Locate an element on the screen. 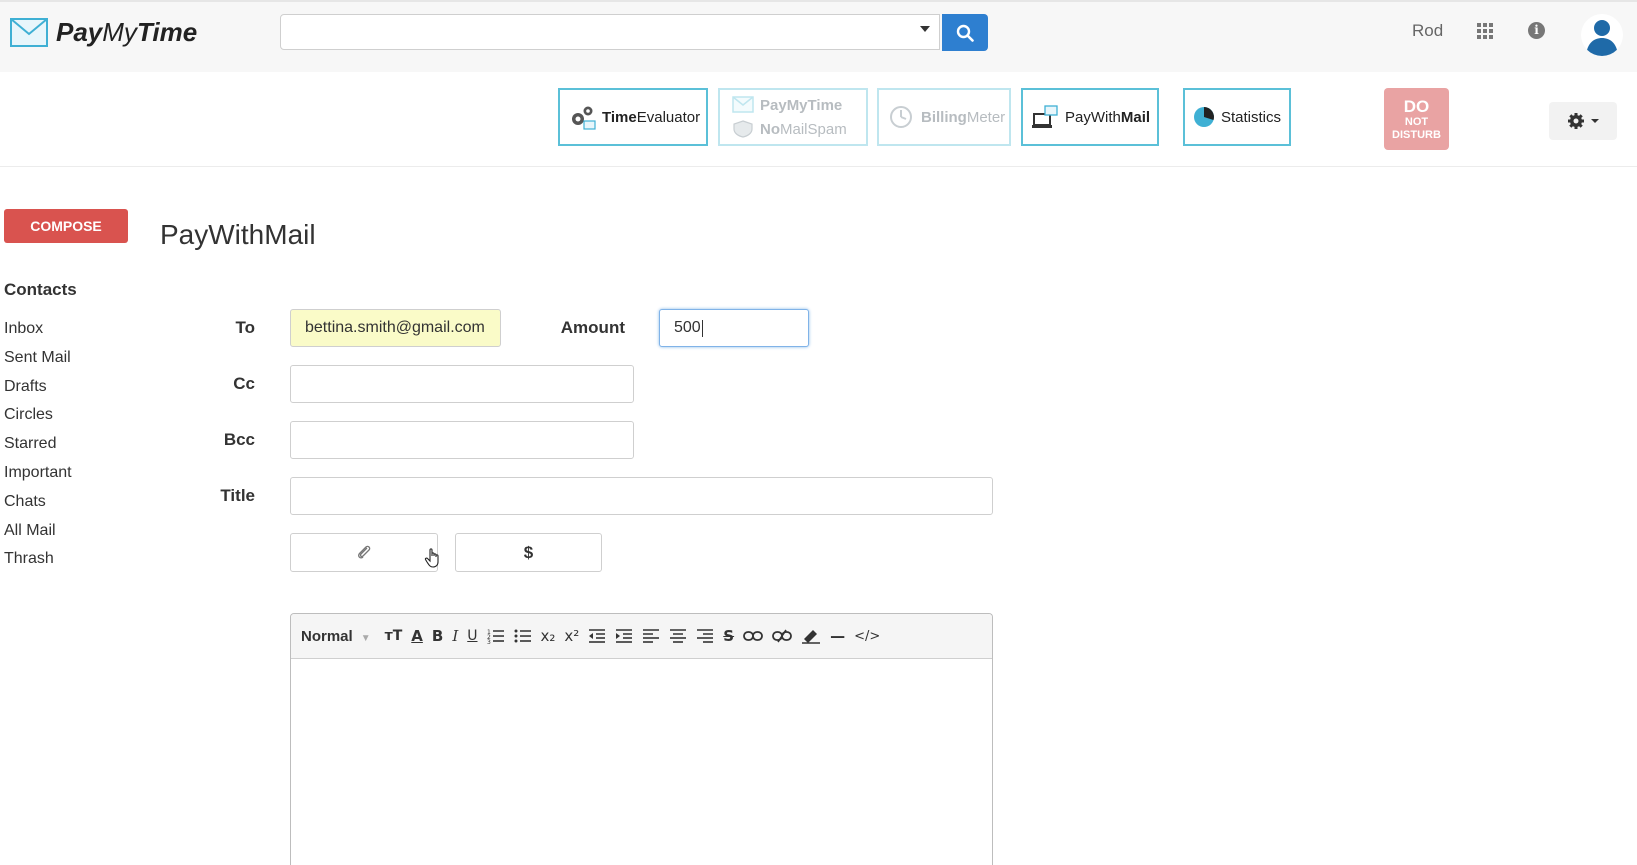  app-tile-row: PayMyTime is located at coordinates (787, 105).